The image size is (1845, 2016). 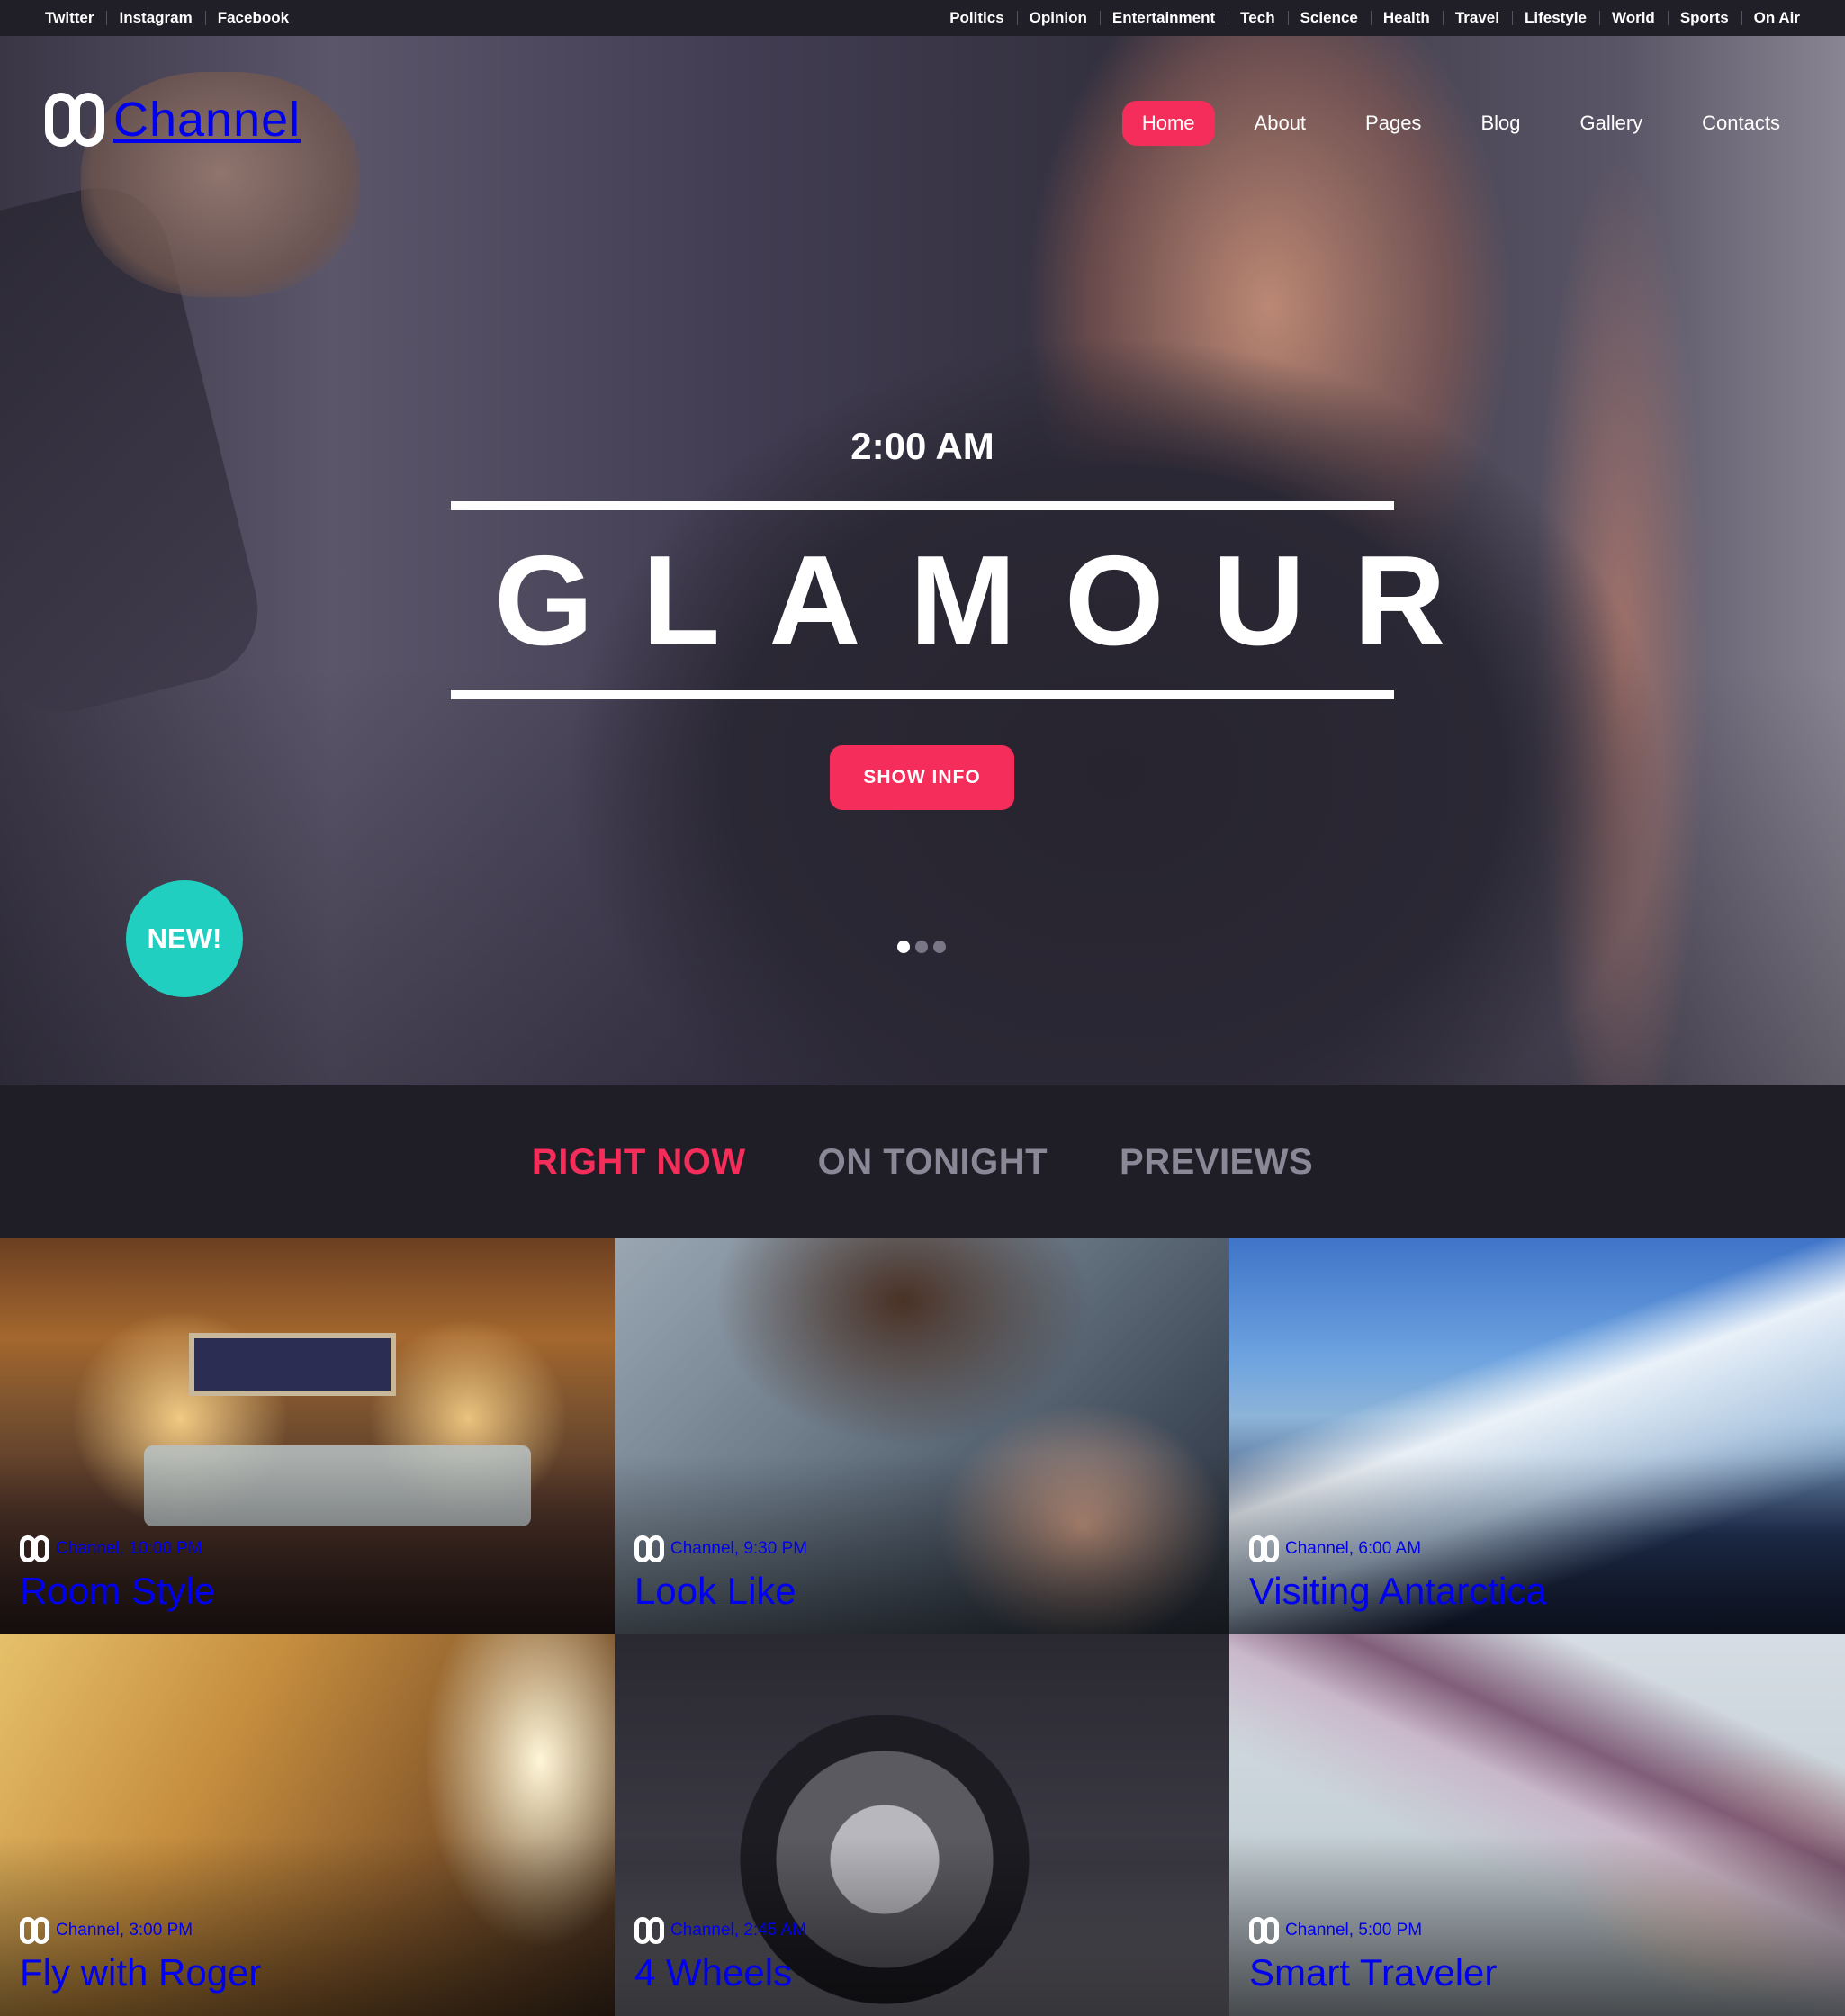 What do you see at coordinates (1633, 18) in the screenshot?
I see `category-world: World` at bounding box center [1633, 18].